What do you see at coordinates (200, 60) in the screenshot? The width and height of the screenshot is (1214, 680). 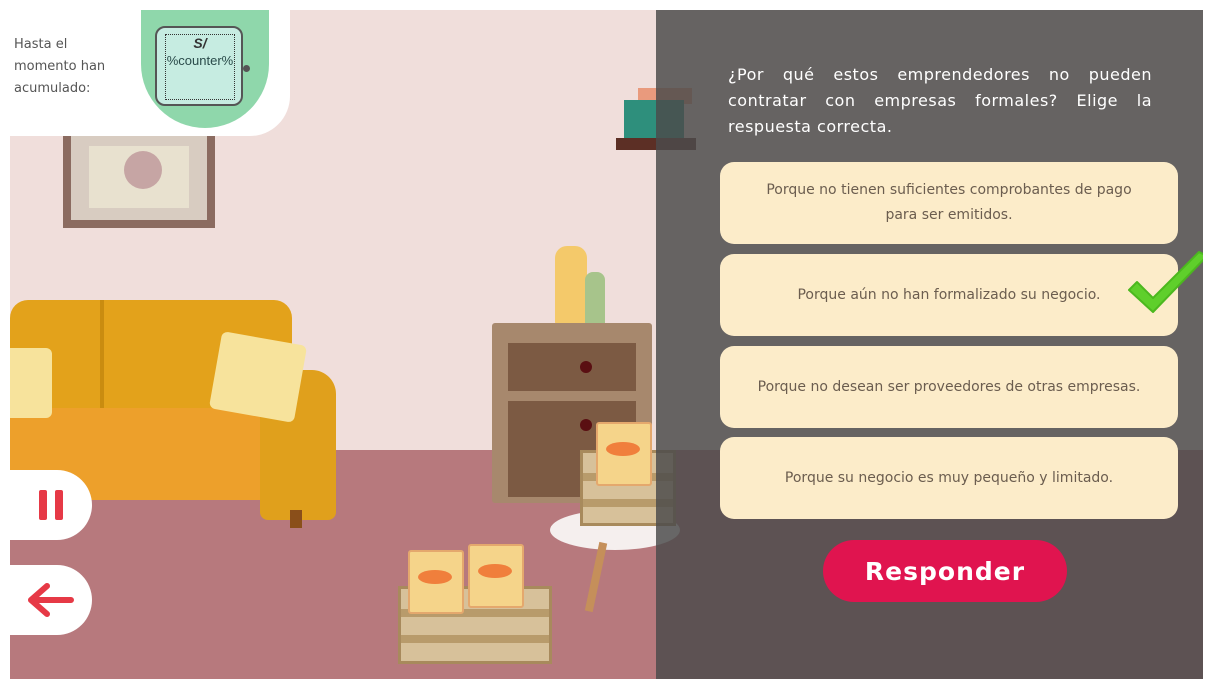 I see `counter-value: %counter%` at bounding box center [200, 60].